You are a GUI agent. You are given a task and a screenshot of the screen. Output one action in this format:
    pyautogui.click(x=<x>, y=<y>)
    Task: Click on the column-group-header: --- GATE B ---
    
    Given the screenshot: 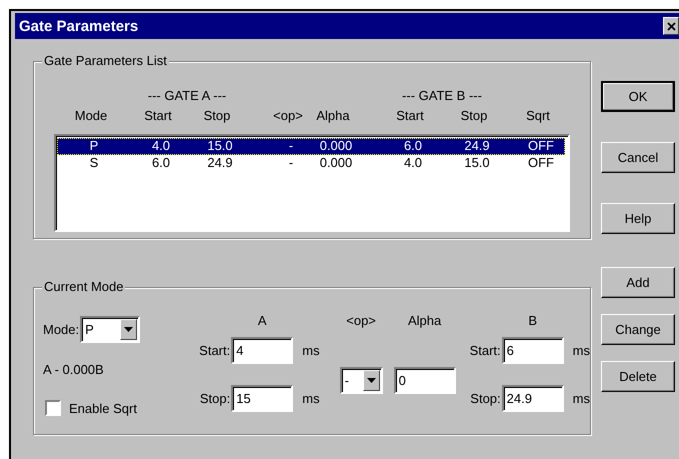 What is the action you would take?
    pyautogui.click(x=442, y=96)
    